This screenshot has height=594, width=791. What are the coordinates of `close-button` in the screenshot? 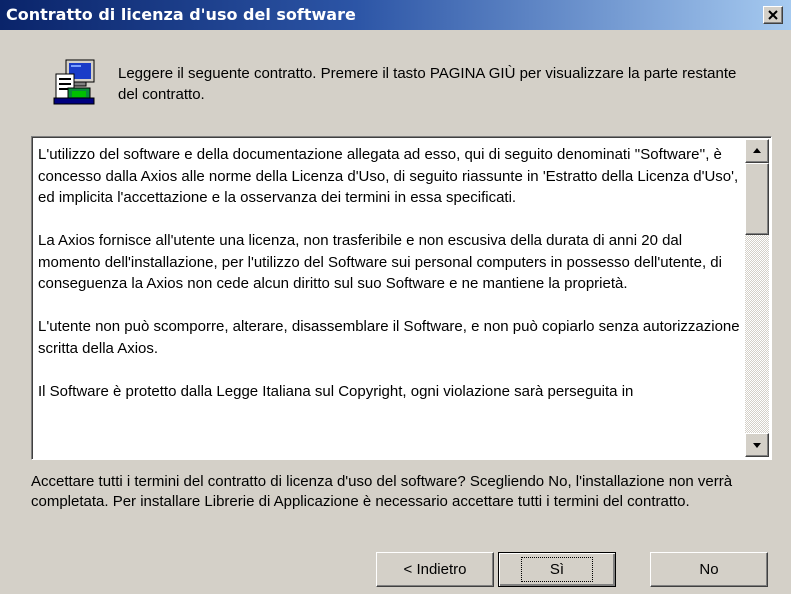 It's located at (773, 15).